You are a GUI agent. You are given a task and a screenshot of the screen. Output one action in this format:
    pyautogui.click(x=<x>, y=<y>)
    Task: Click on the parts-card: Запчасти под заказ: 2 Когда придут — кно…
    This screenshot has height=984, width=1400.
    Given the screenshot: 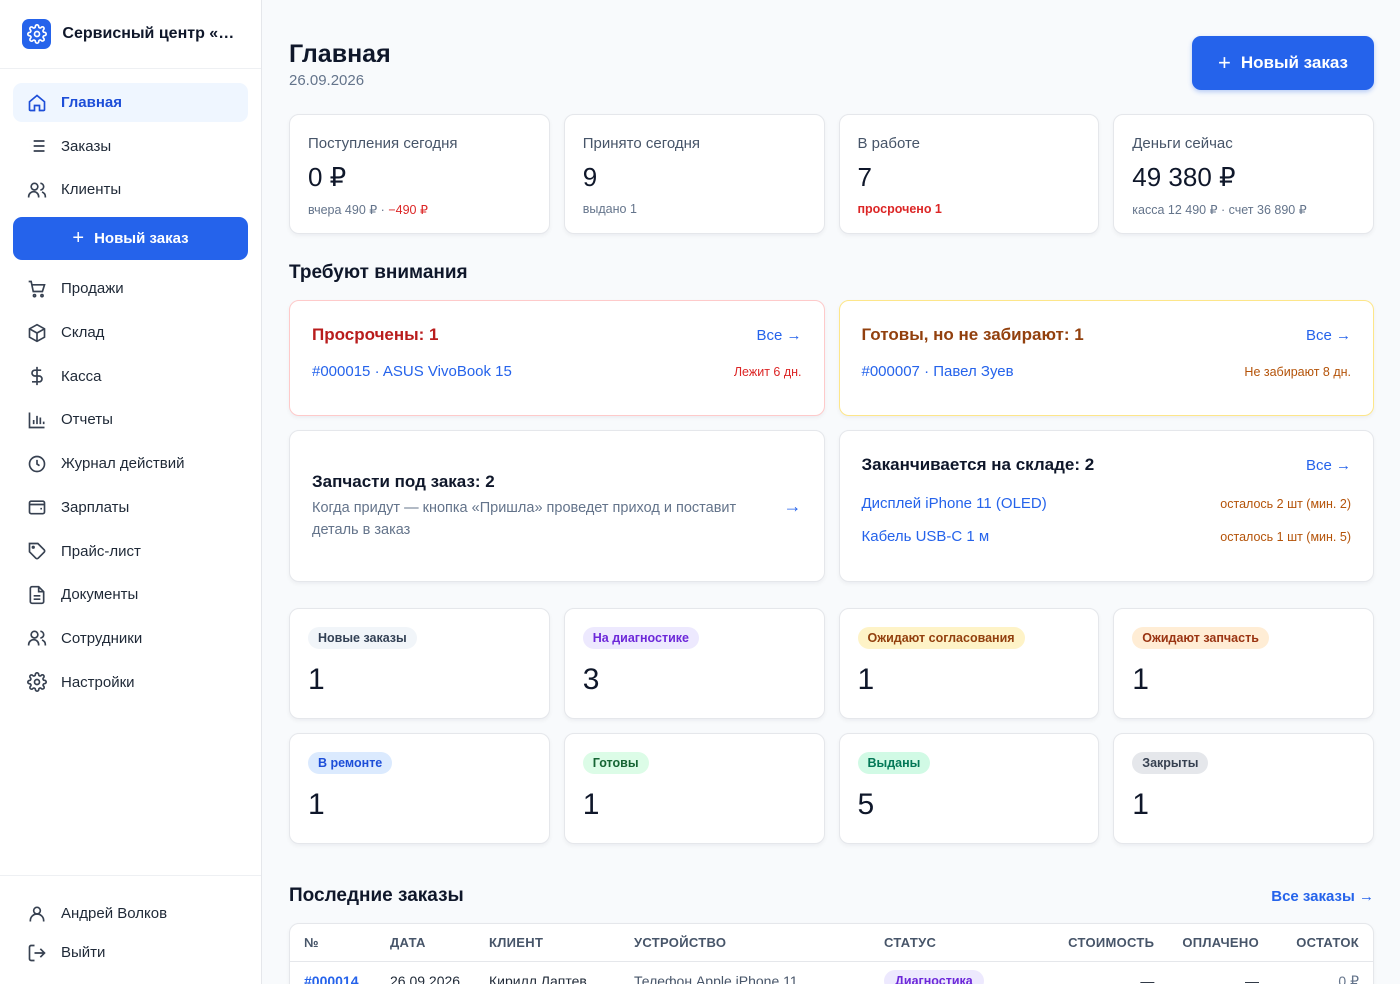 What is the action you would take?
    pyautogui.click(x=557, y=506)
    